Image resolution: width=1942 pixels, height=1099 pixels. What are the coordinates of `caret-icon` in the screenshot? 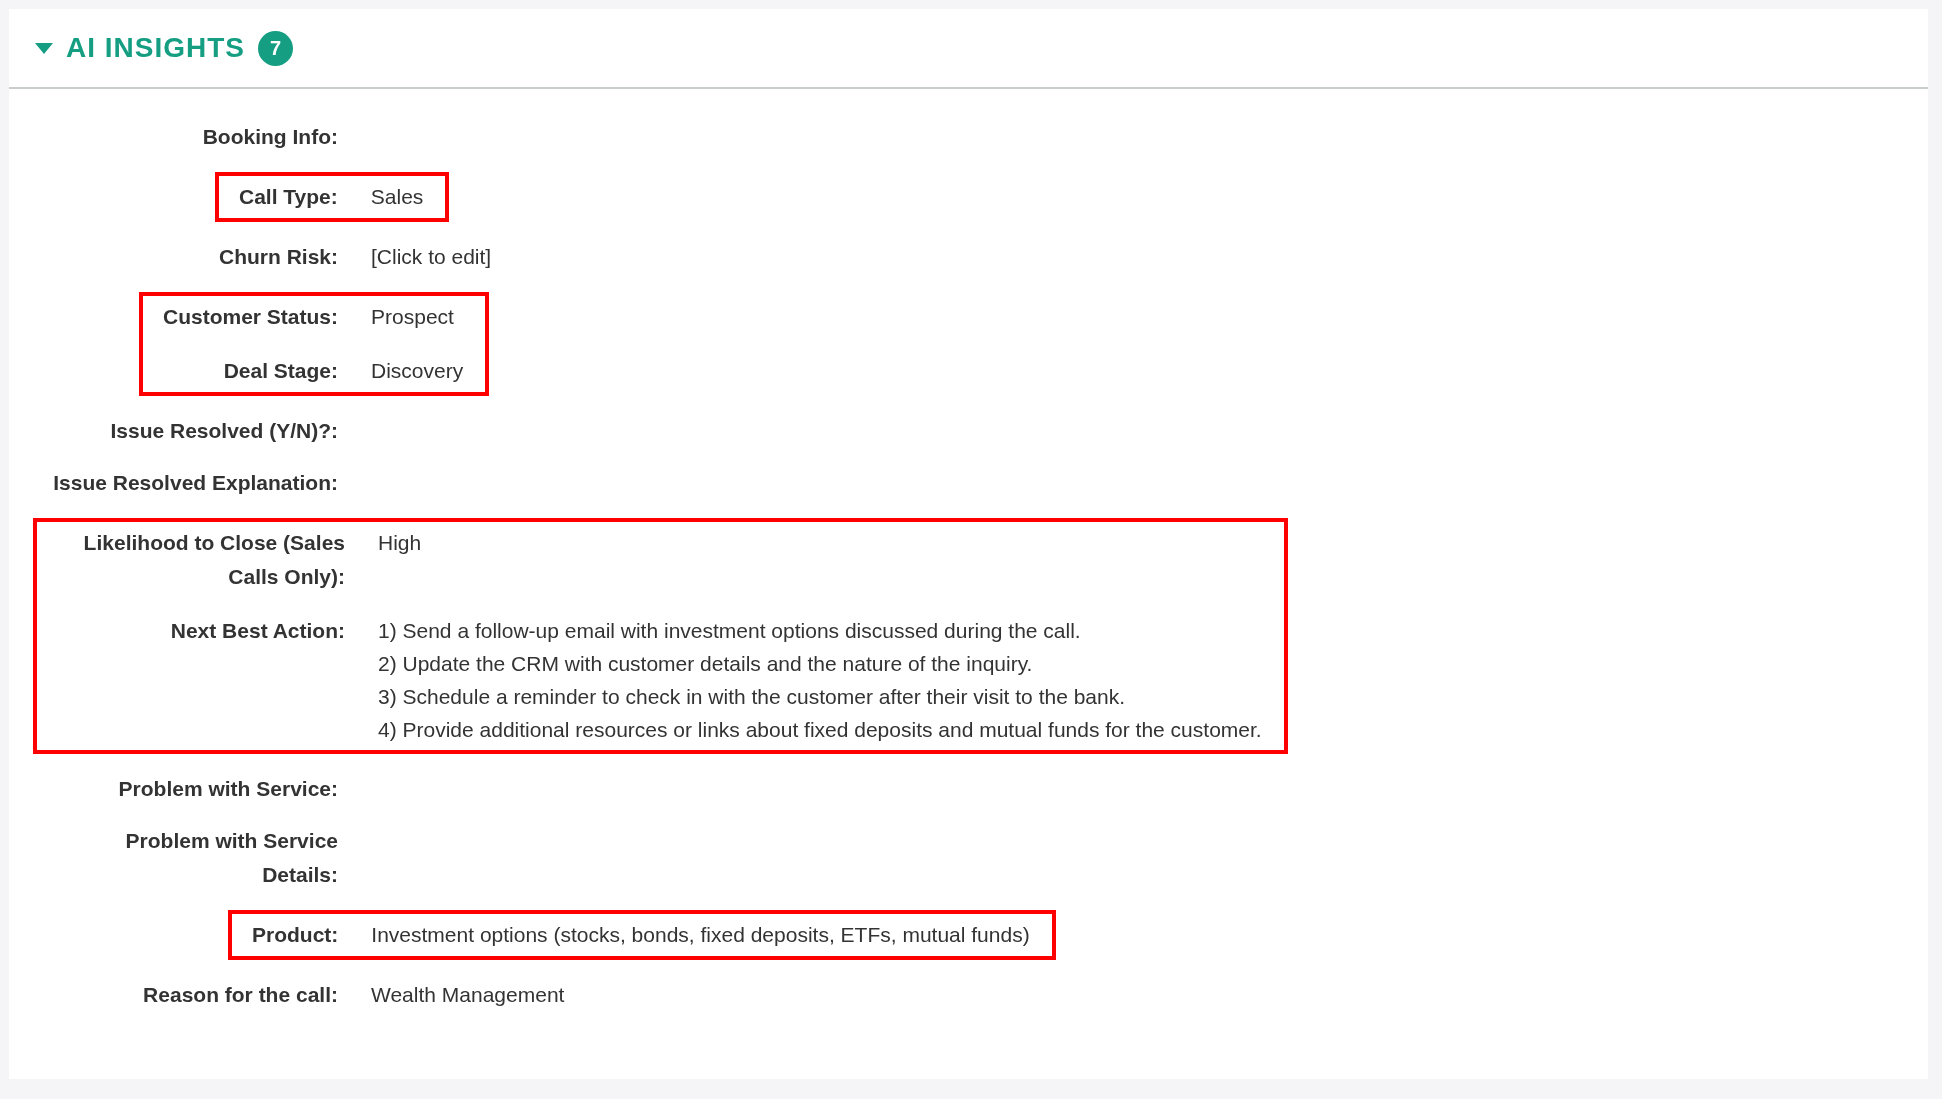 It's located at (44, 48).